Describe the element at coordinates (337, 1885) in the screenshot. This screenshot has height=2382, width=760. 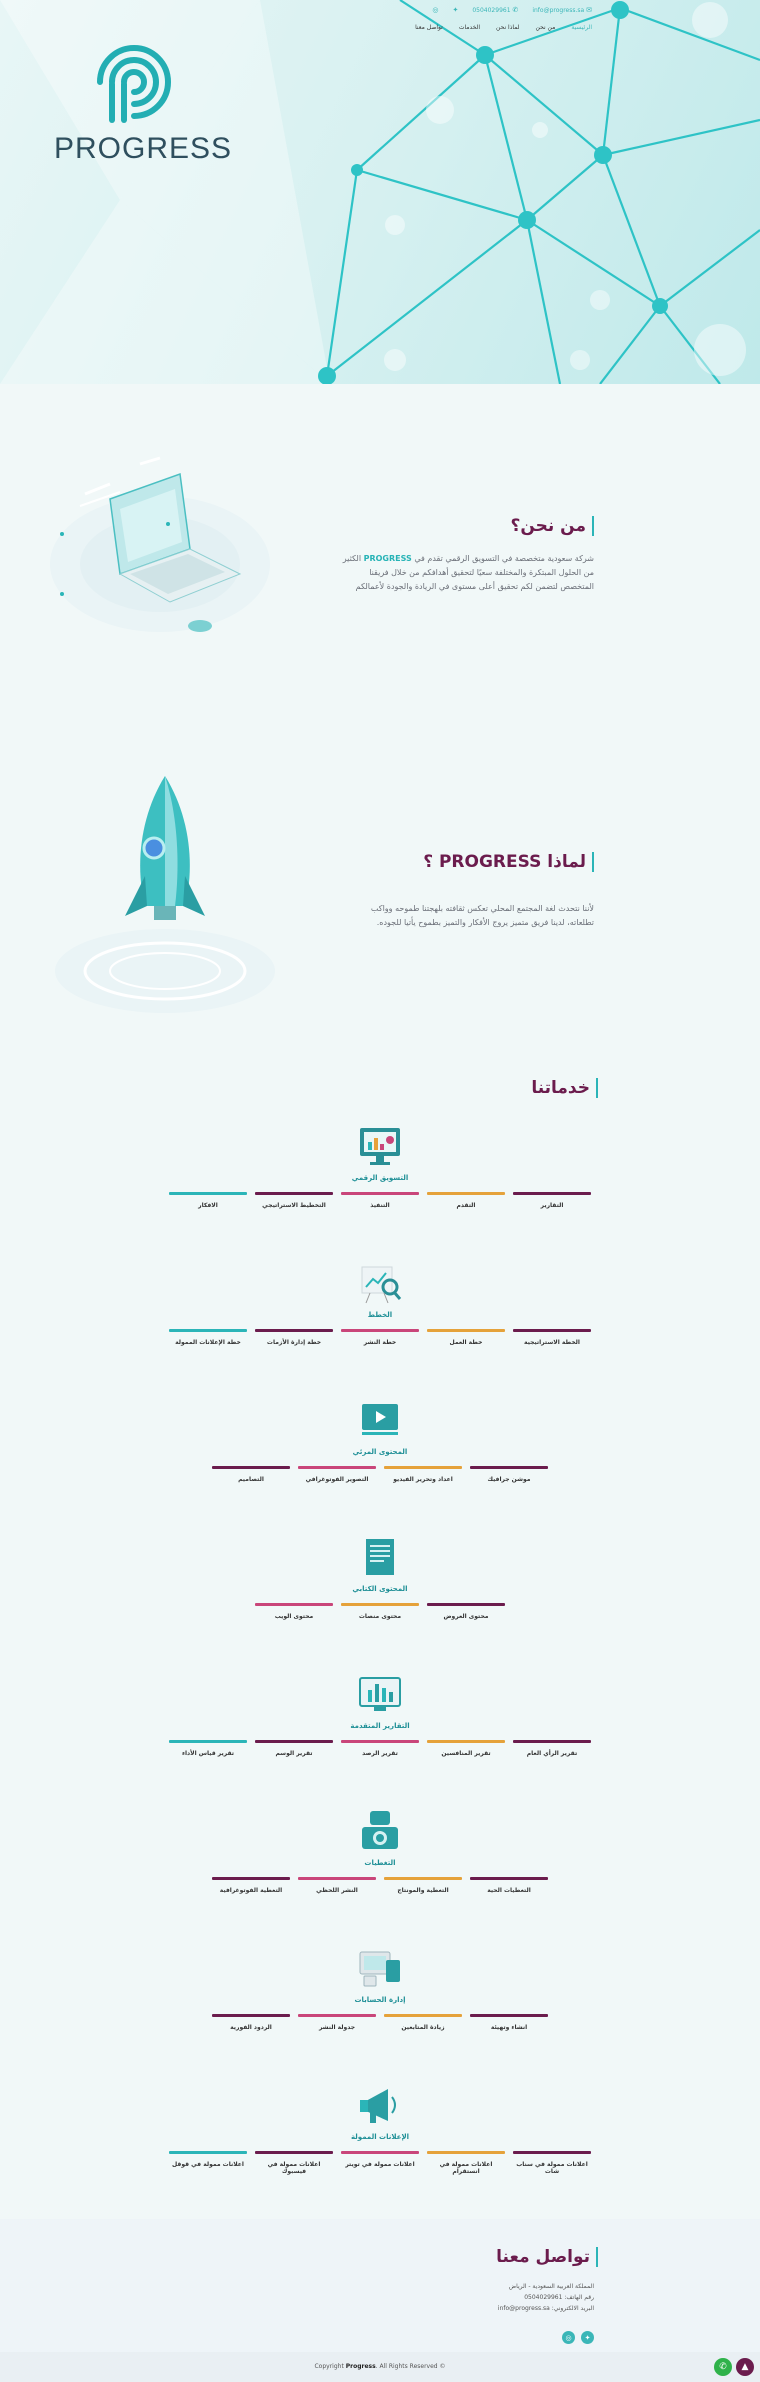
I see `service-item: النشر اللحظي` at that location.